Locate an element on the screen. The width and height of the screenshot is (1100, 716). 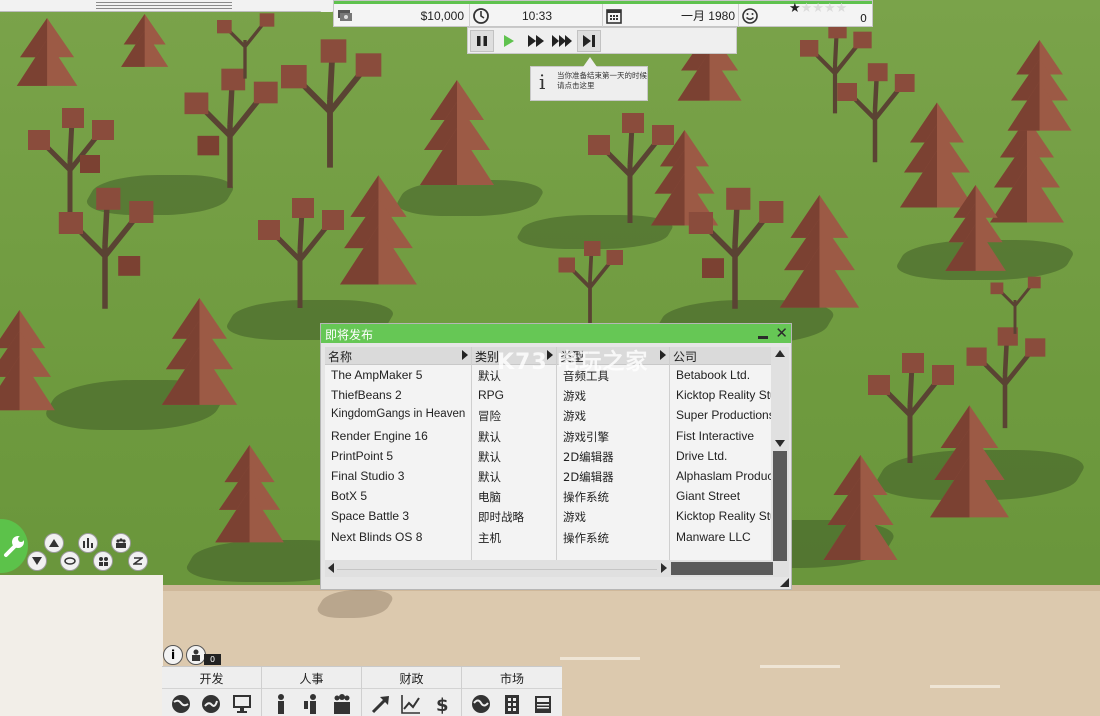
stats-button is located at coordinates (88, 543).